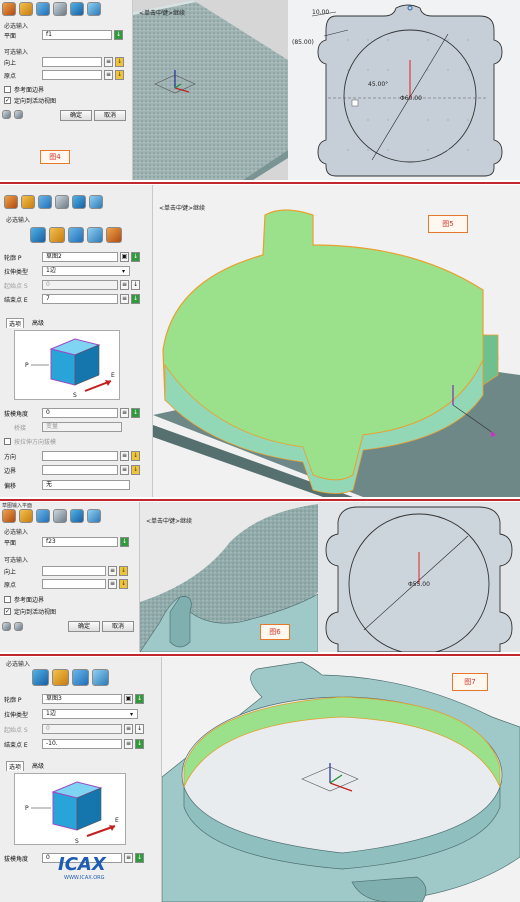  Describe the element at coordinates (80, 299) in the screenshot. I see `end-input: 7` at that location.